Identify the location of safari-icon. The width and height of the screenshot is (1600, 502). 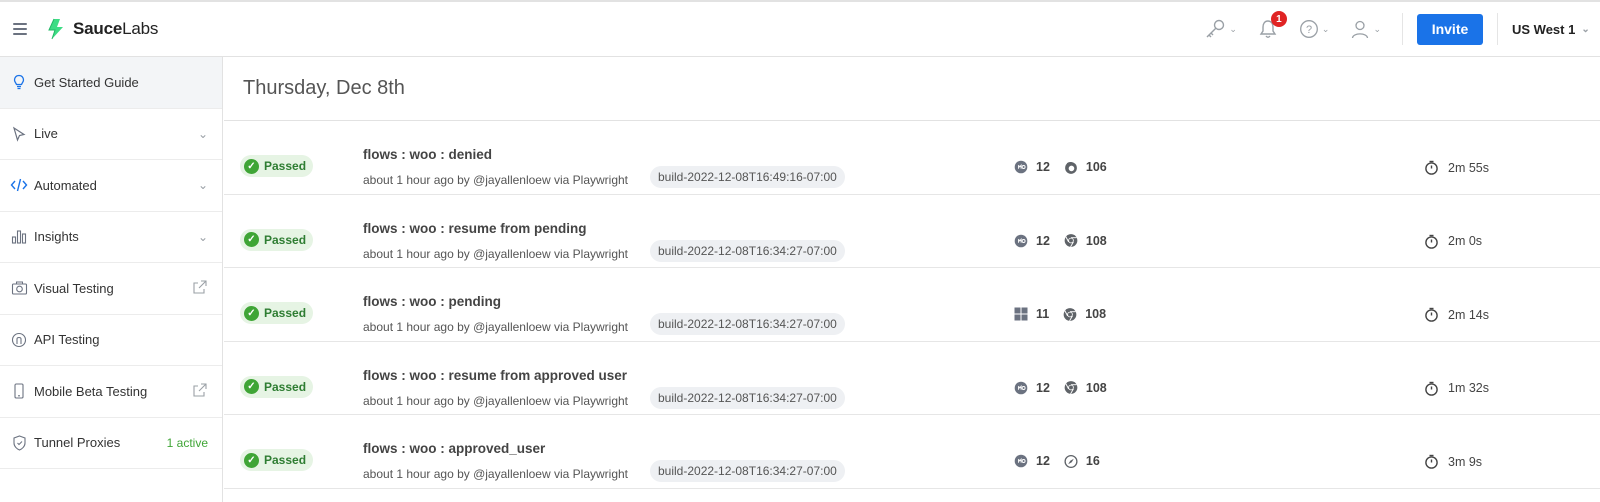
(1071, 461).